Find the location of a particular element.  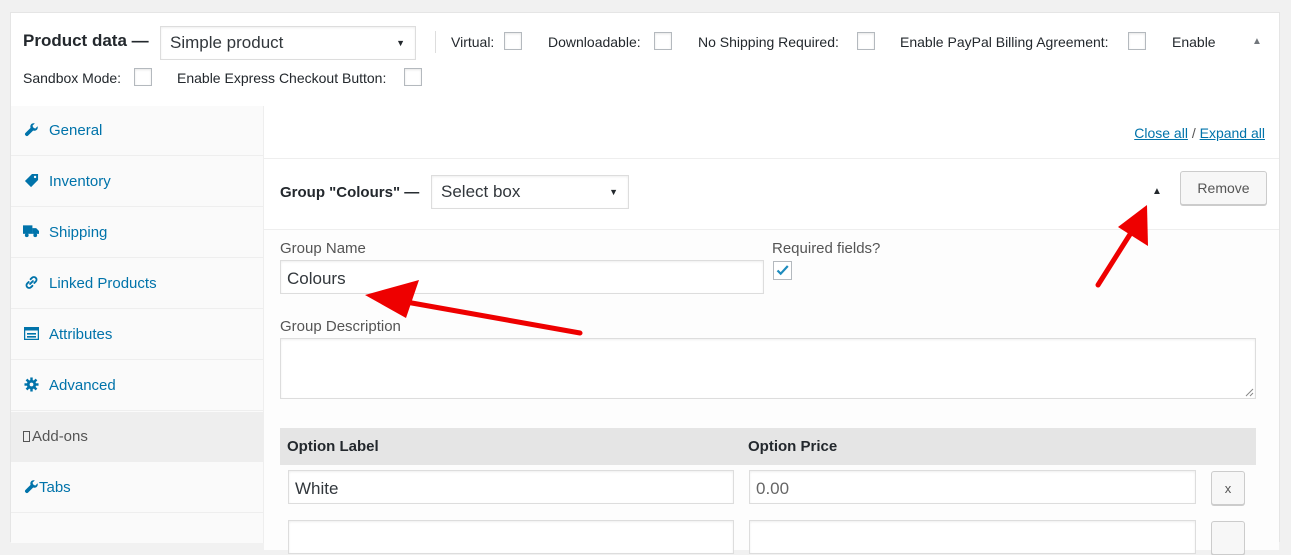

truck-icon is located at coordinates (31, 231).